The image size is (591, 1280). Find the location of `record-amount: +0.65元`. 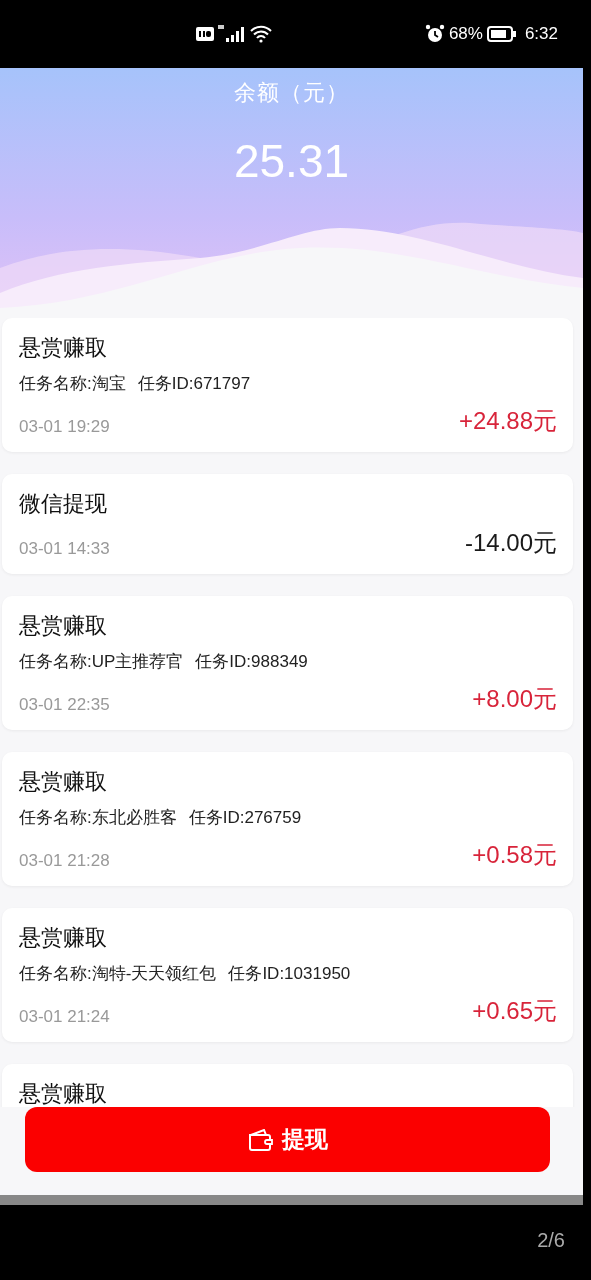

record-amount: +0.65元 is located at coordinates (514, 1011).